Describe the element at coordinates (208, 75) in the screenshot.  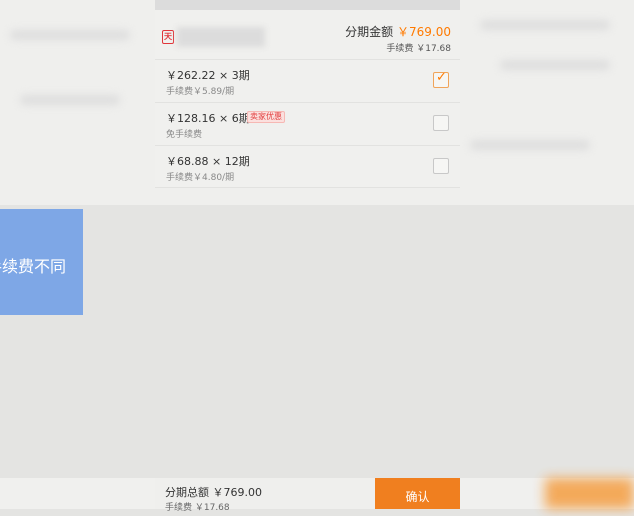
I see `option-amount: ￥262.22 × 3期` at that location.